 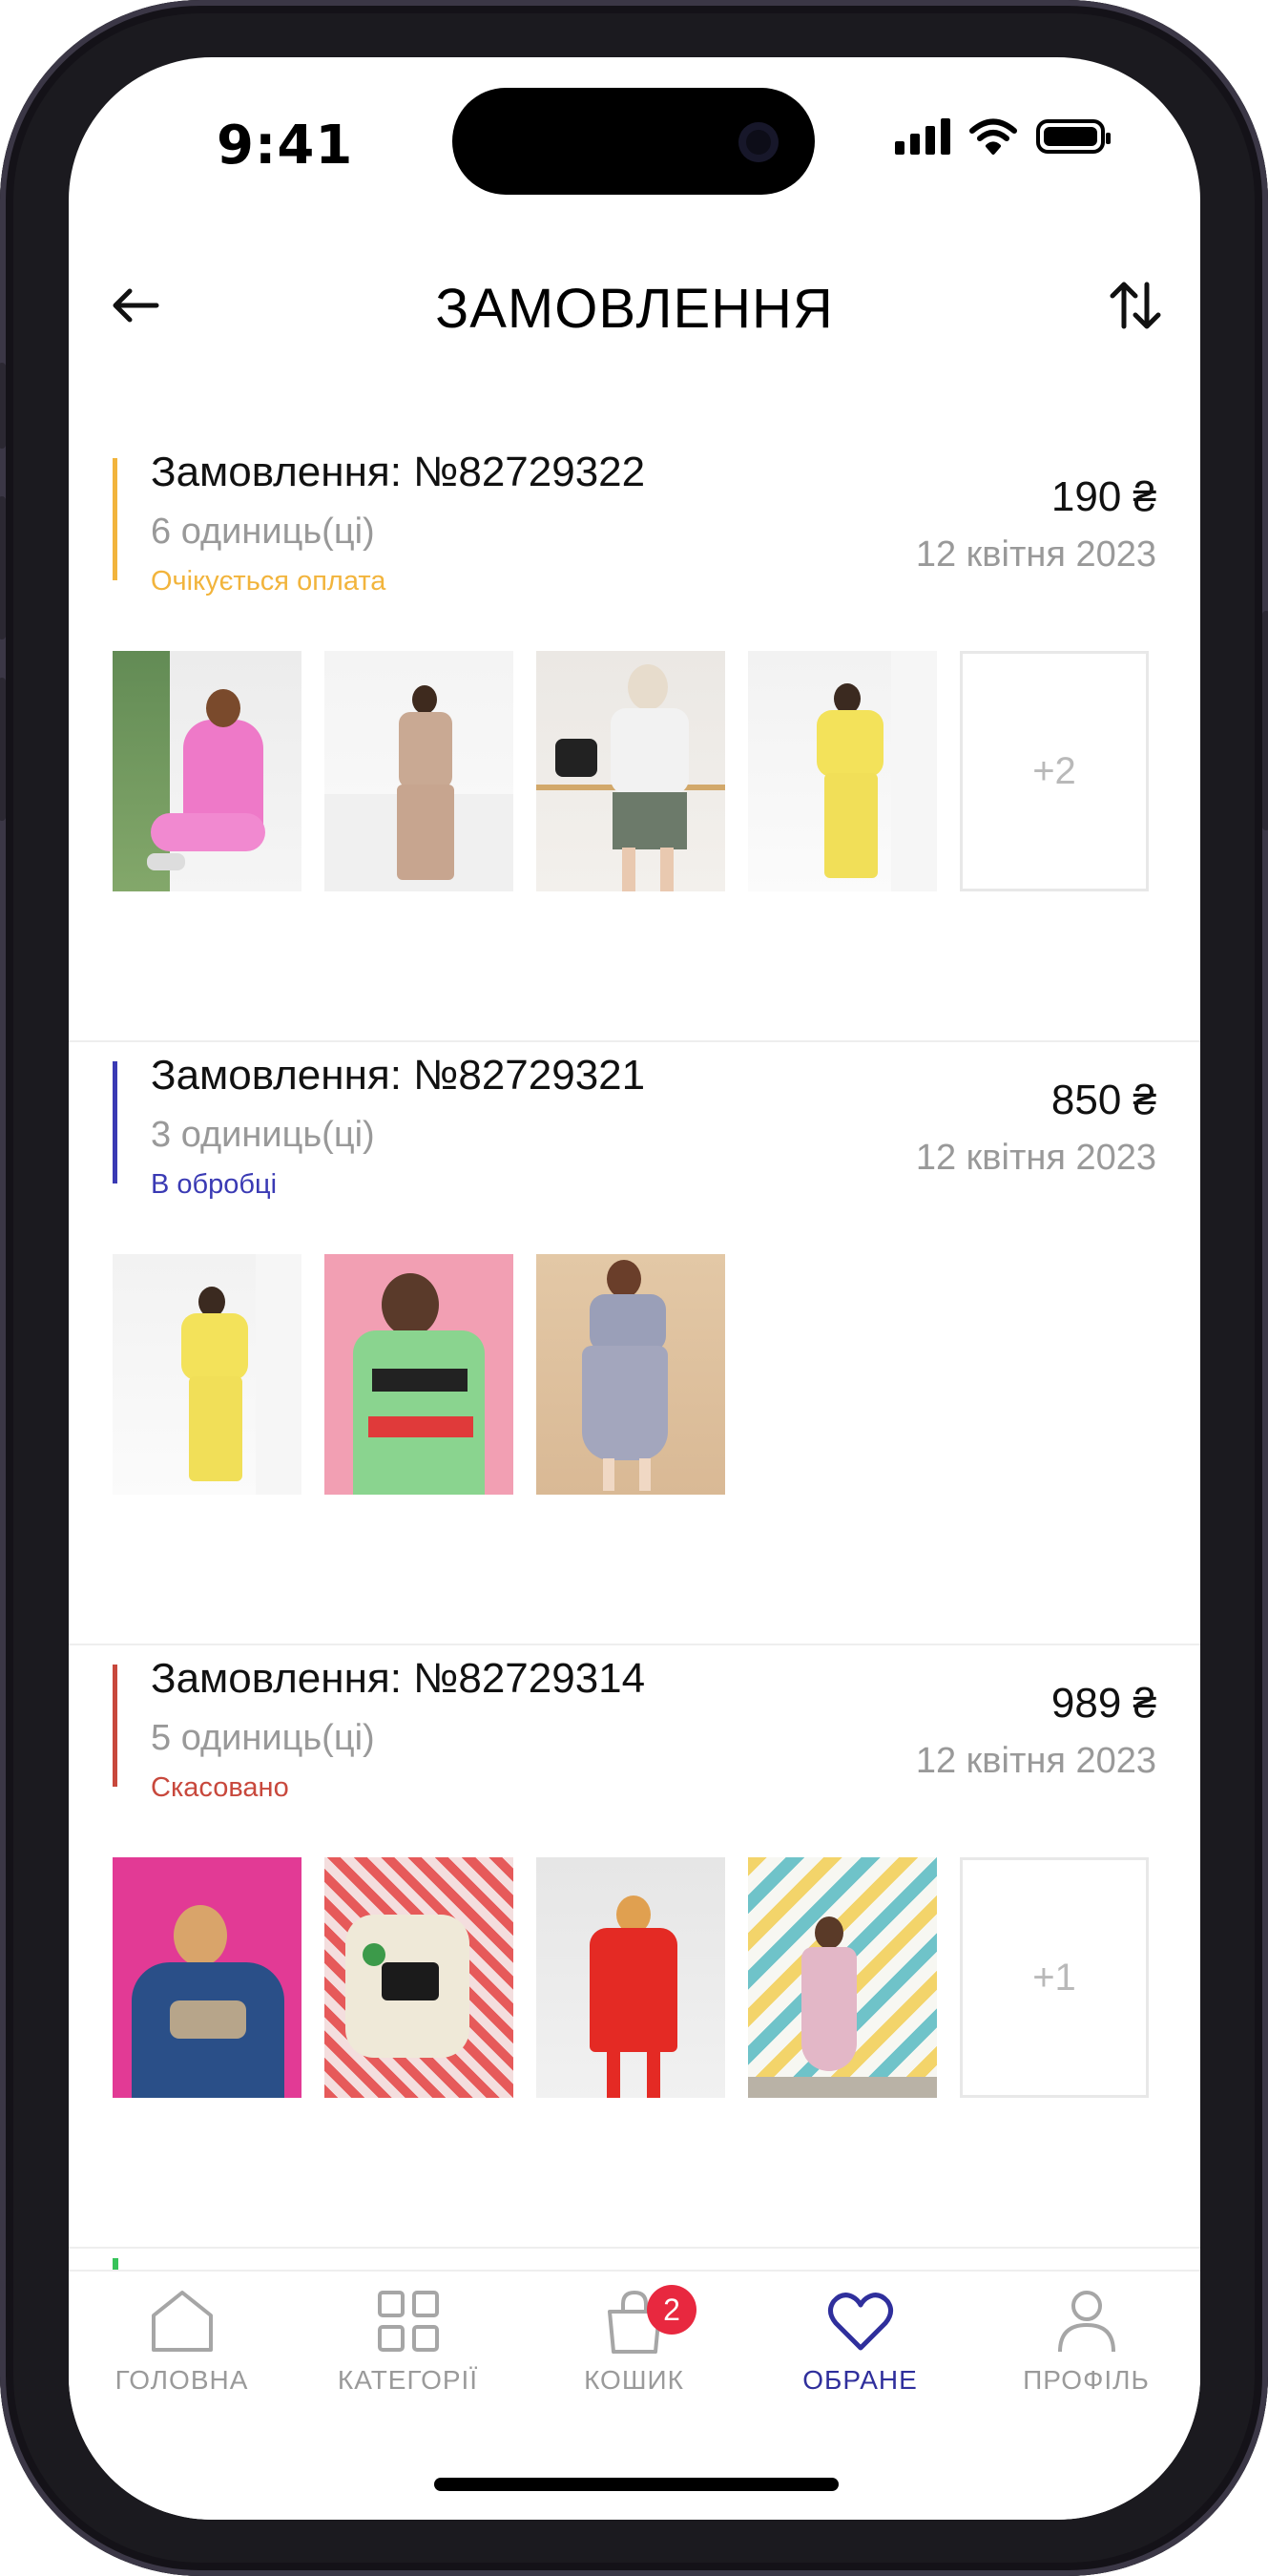 I want to click on tab-label: ОБРАНЕ, so click(x=860, y=2380).